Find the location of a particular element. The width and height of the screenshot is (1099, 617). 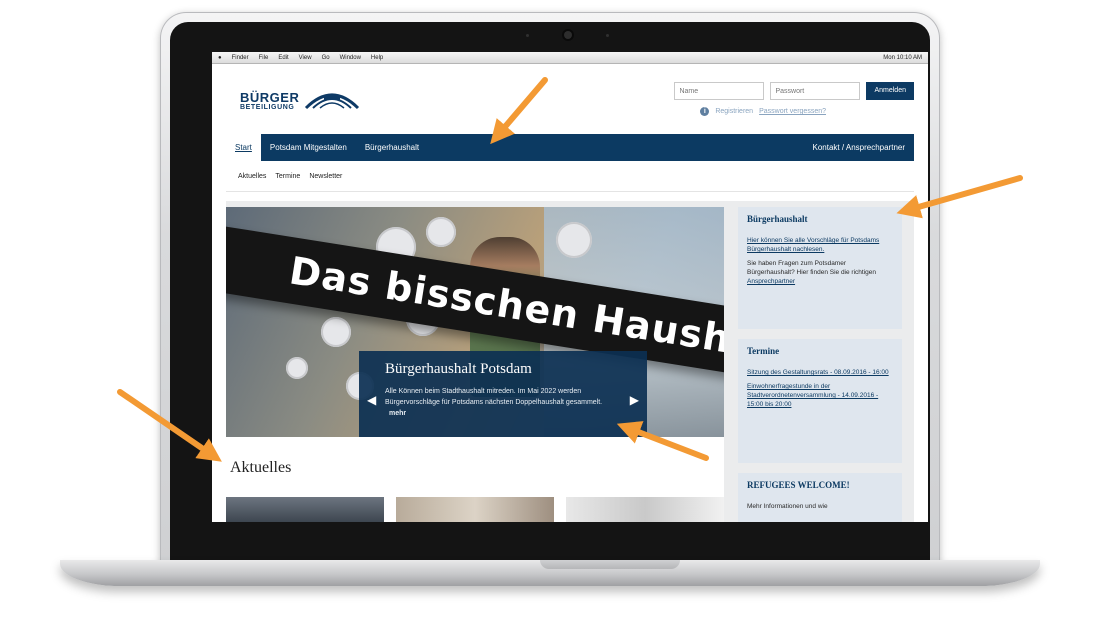

name-input is located at coordinates (719, 91).